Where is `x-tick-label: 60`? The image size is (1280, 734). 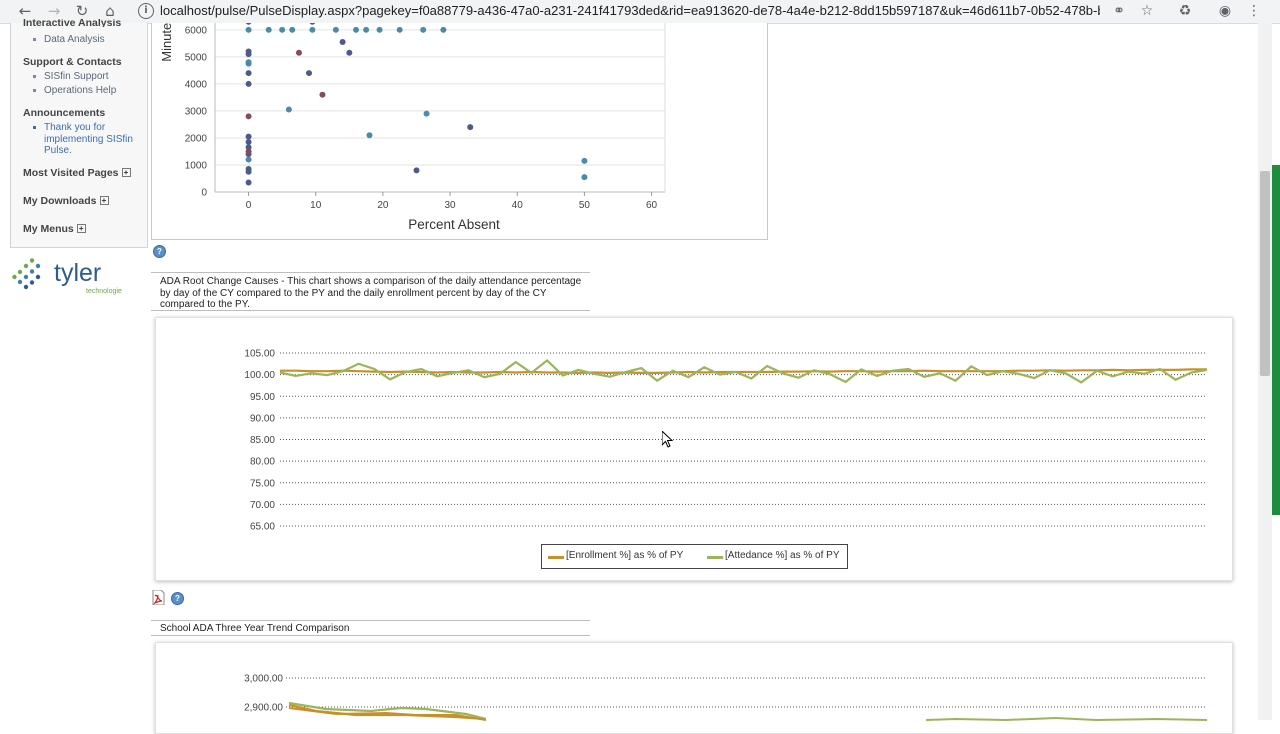
x-tick-label: 60 is located at coordinates (652, 205).